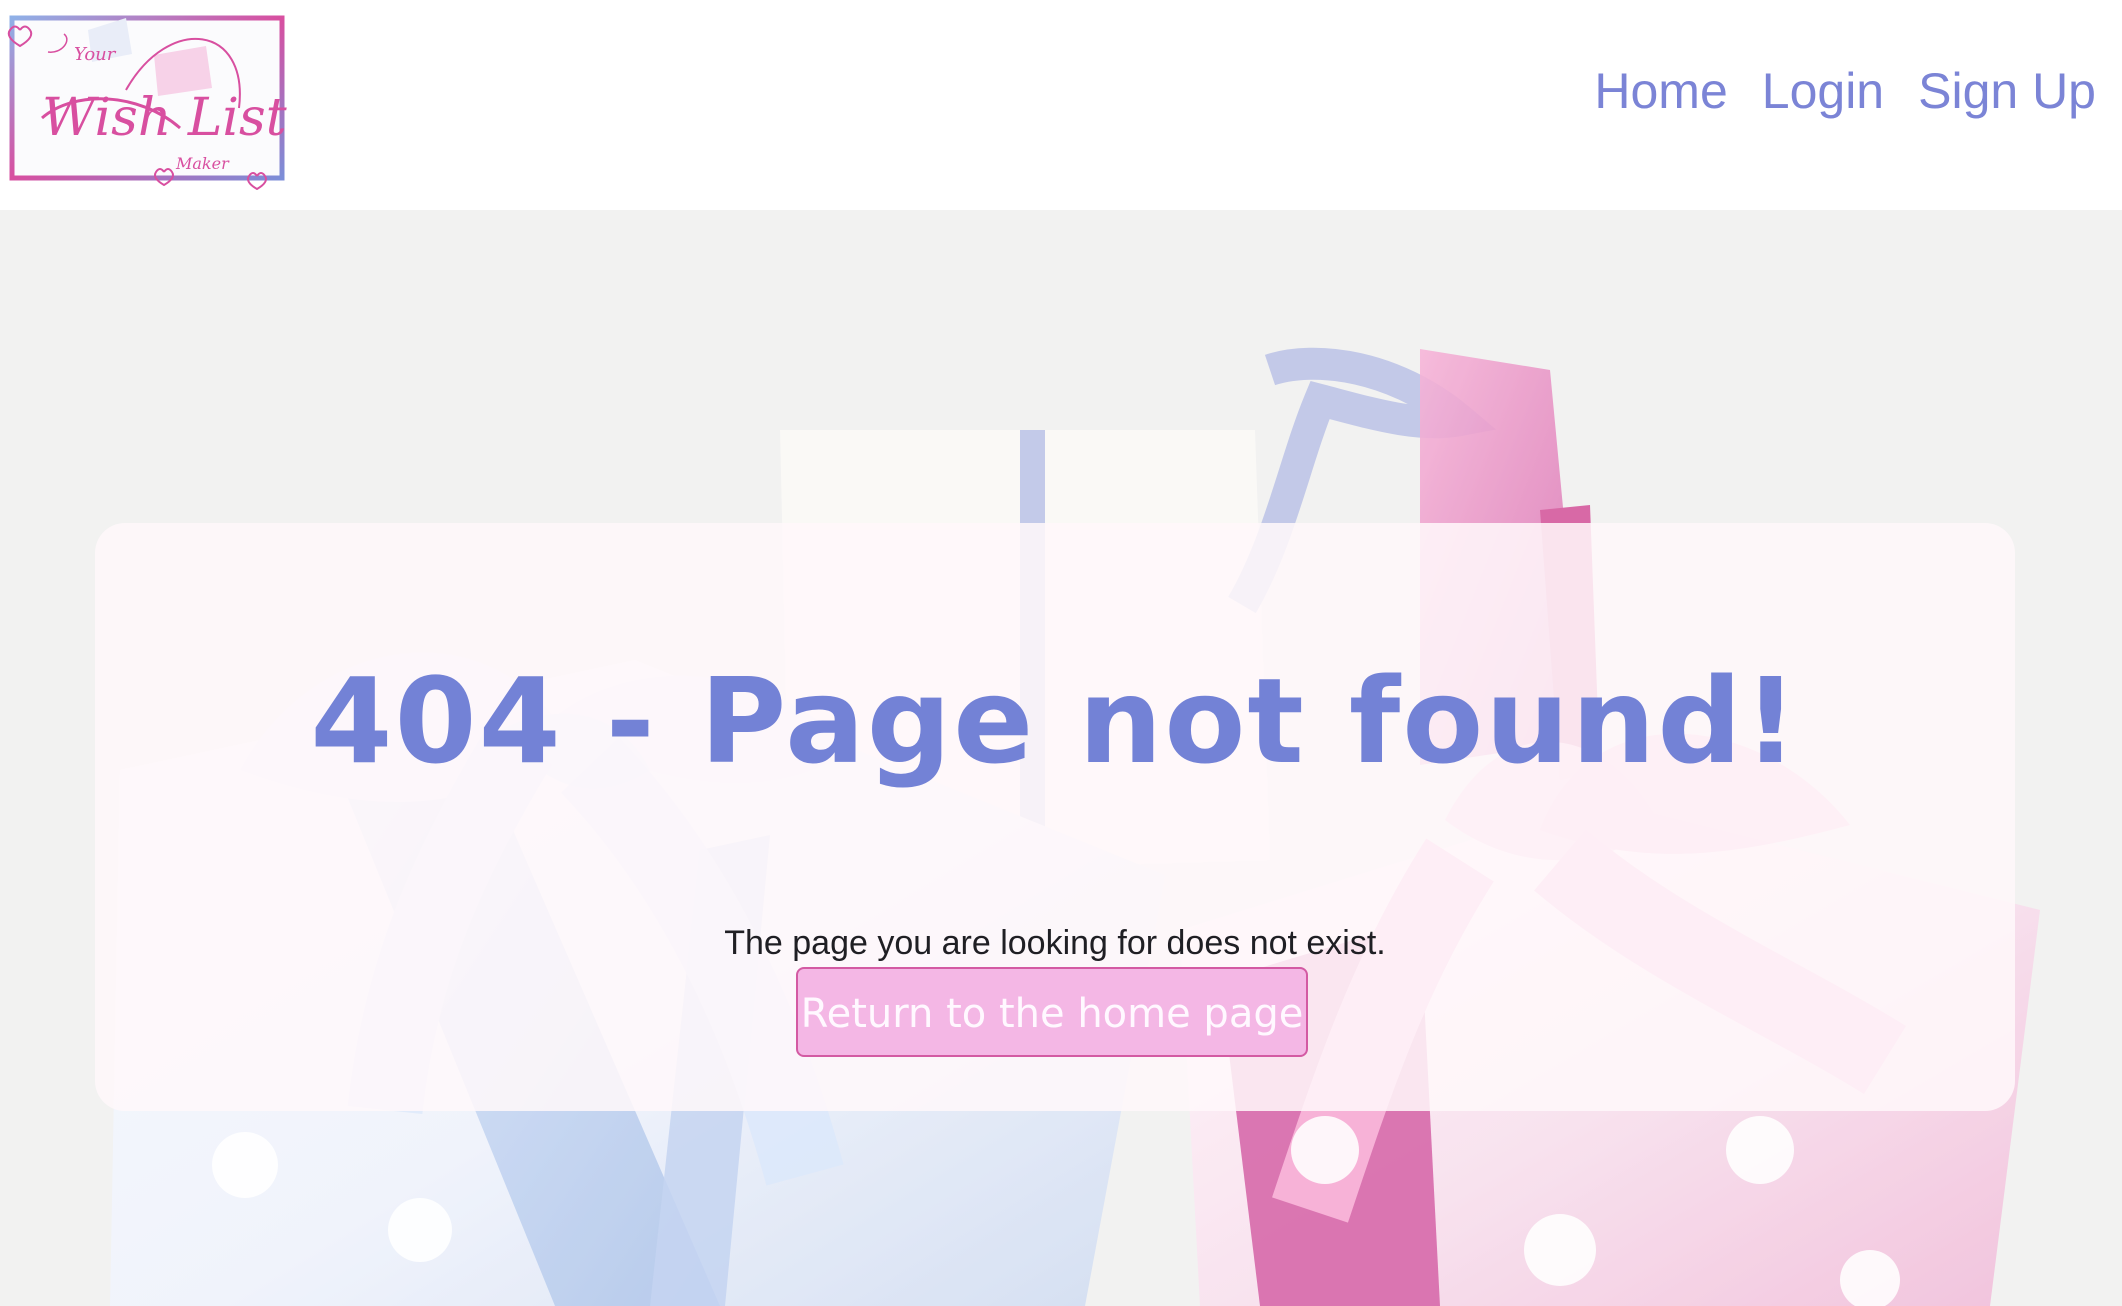 The width and height of the screenshot is (2122, 1306). What do you see at coordinates (202, 163) in the screenshot?
I see `logo-maker-text: Maker` at bounding box center [202, 163].